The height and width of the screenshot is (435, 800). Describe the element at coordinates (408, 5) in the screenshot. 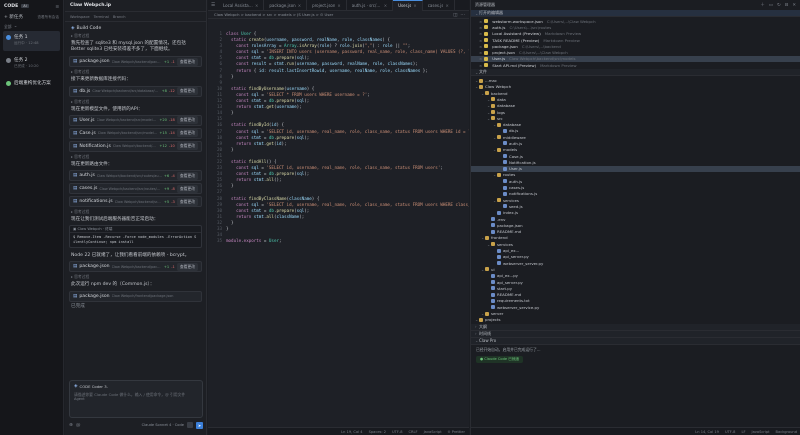

I see `editor-tab: User.js ×` at that location.